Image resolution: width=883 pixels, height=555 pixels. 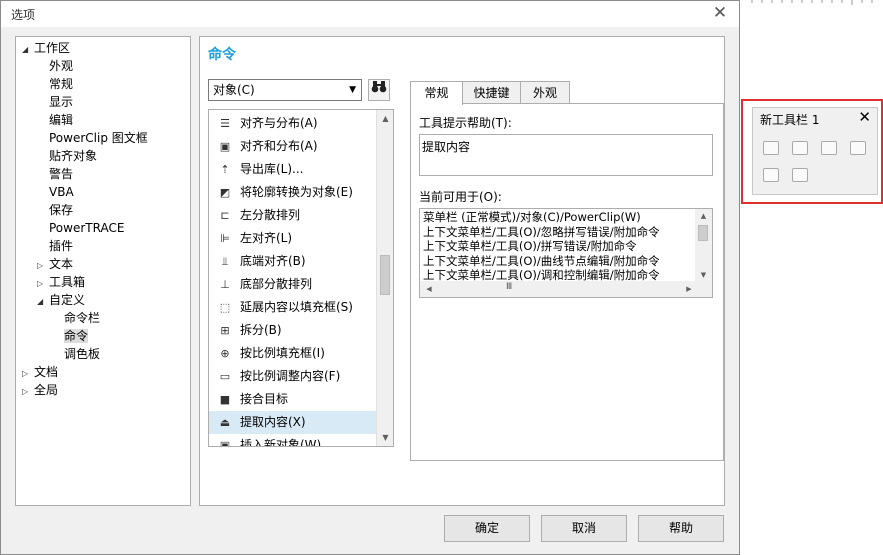 I want to click on command-list-item: ☰ 对齐与分布(A), so click(x=293, y=123).